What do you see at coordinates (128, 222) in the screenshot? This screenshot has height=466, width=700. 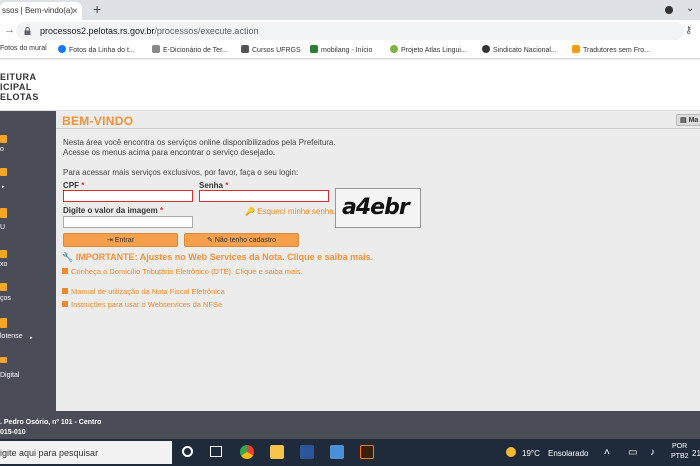 I see `captcha-input` at bounding box center [128, 222].